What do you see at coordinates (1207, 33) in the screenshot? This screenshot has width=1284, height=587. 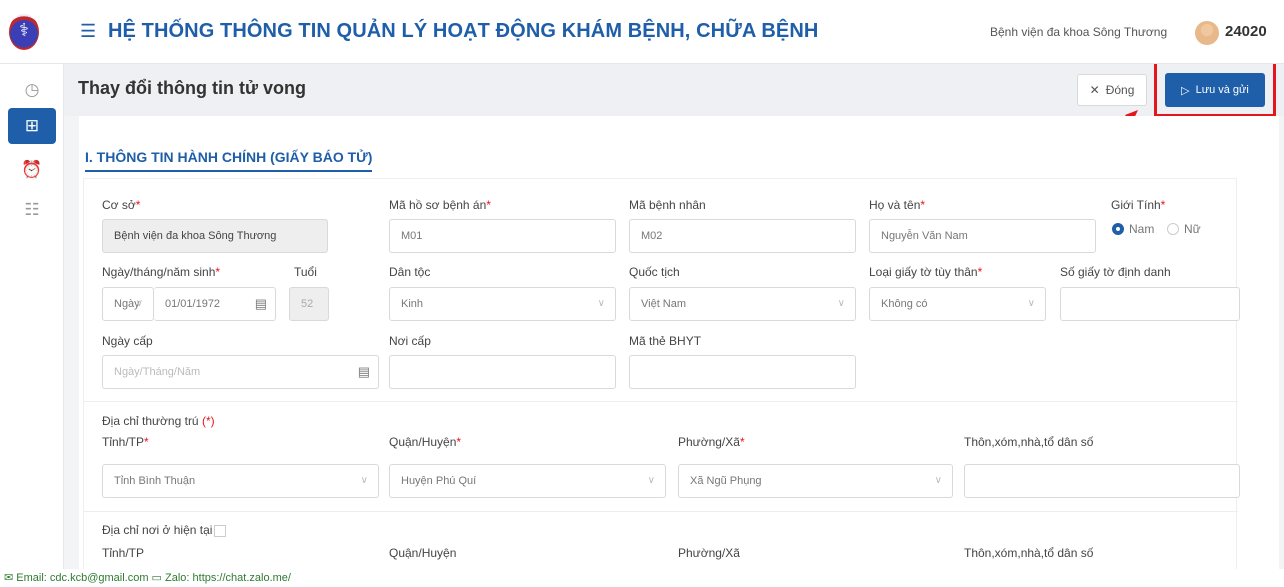 I see `user-avatar` at bounding box center [1207, 33].